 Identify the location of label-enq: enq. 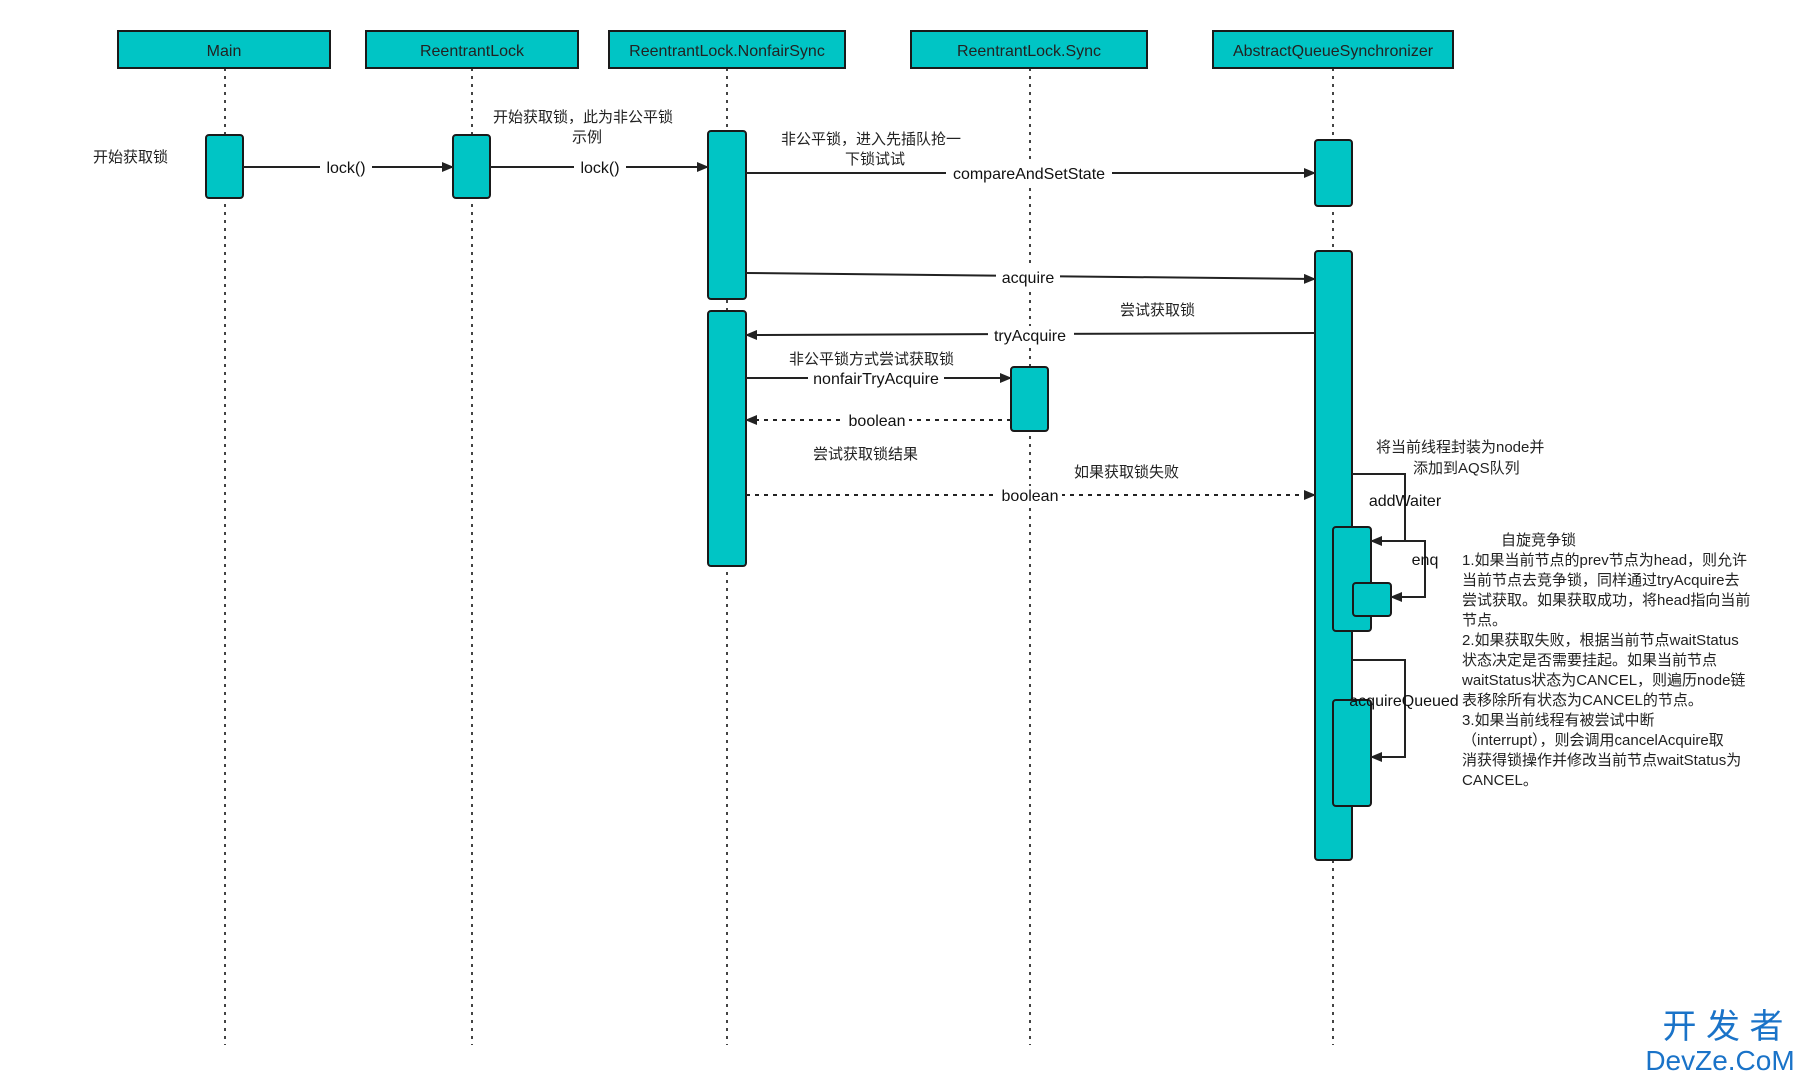
(1425, 560).